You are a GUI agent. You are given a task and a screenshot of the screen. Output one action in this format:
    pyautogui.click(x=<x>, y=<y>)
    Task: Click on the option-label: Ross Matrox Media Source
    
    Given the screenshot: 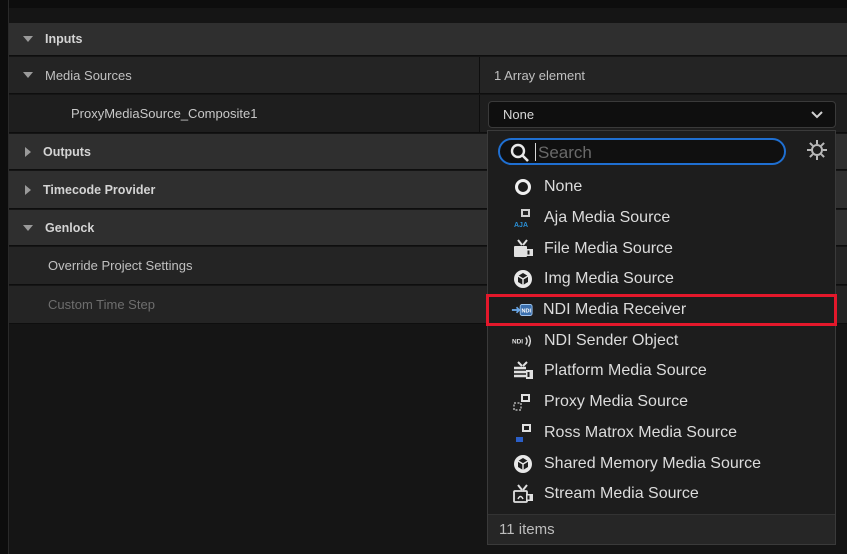 What is the action you would take?
    pyautogui.click(x=640, y=432)
    